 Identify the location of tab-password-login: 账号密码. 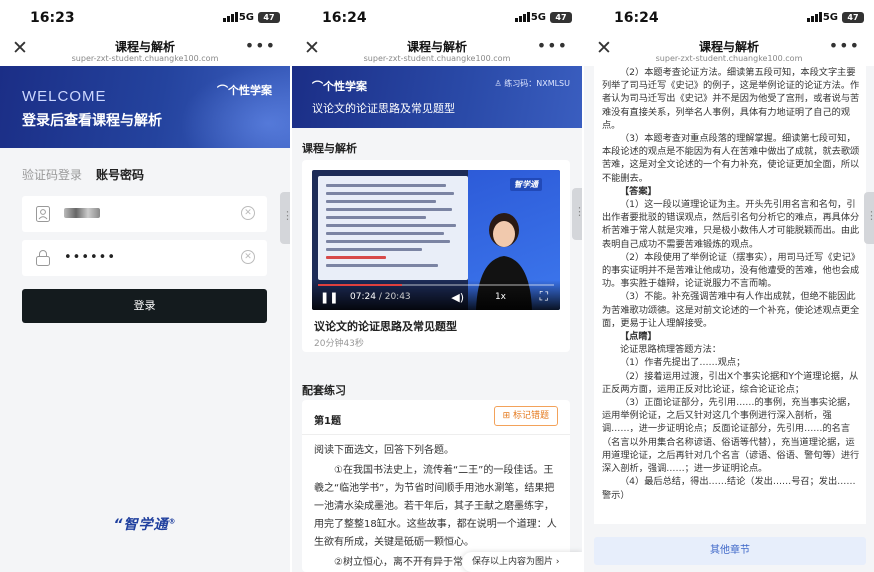
(120, 174).